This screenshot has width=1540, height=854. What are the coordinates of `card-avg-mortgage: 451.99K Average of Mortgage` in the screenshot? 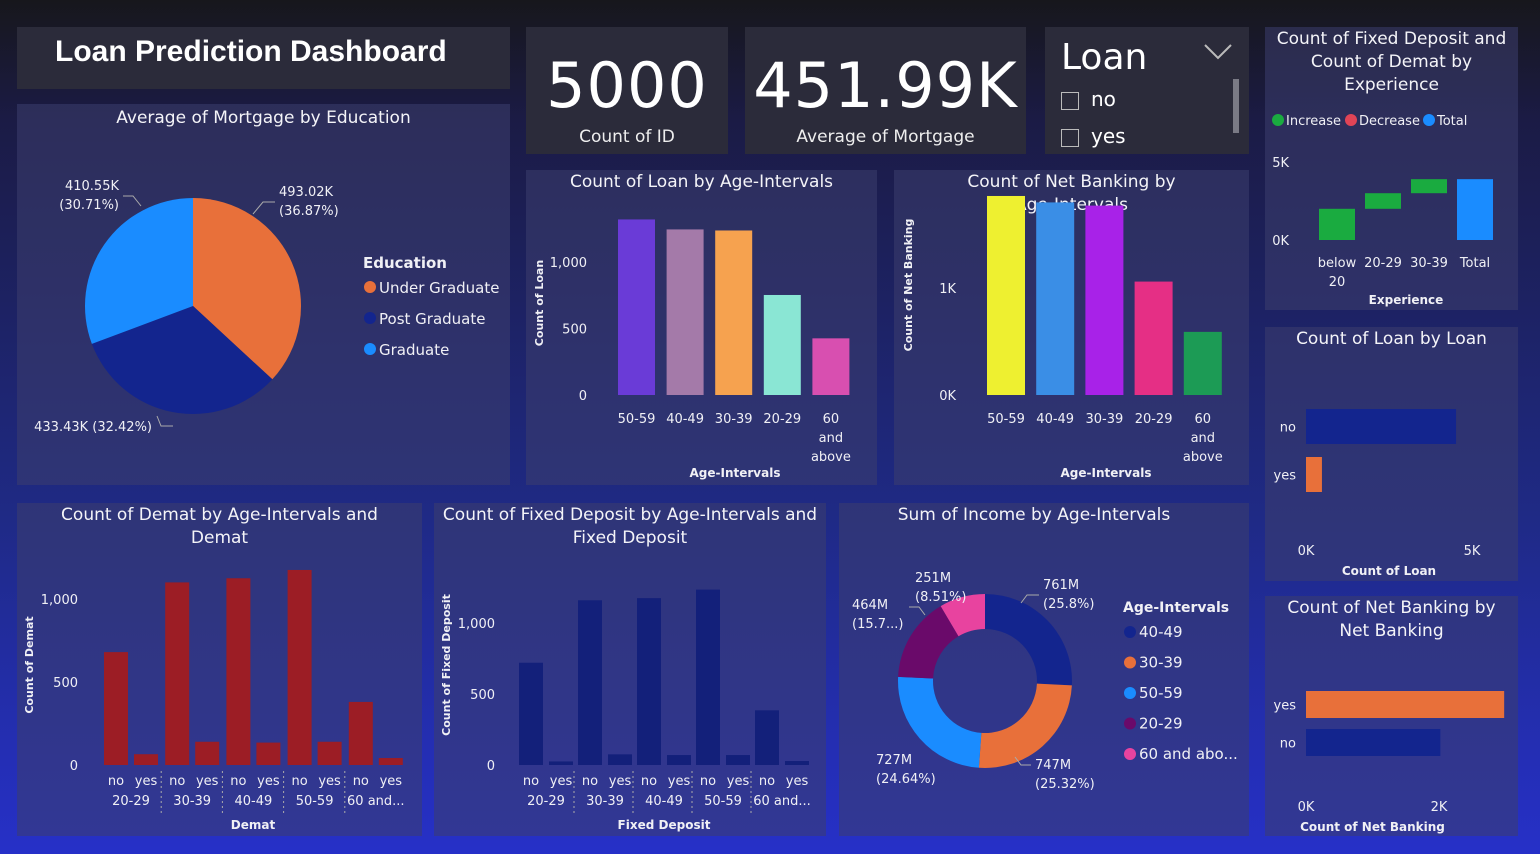 It's located at (885, 90).